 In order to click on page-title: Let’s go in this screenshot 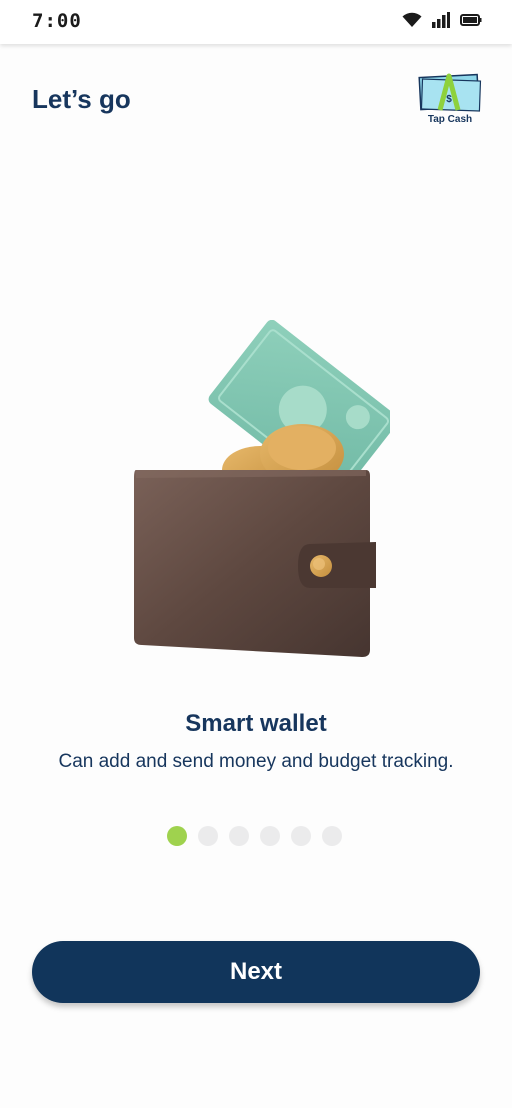, I will do `click(81, 99)`.